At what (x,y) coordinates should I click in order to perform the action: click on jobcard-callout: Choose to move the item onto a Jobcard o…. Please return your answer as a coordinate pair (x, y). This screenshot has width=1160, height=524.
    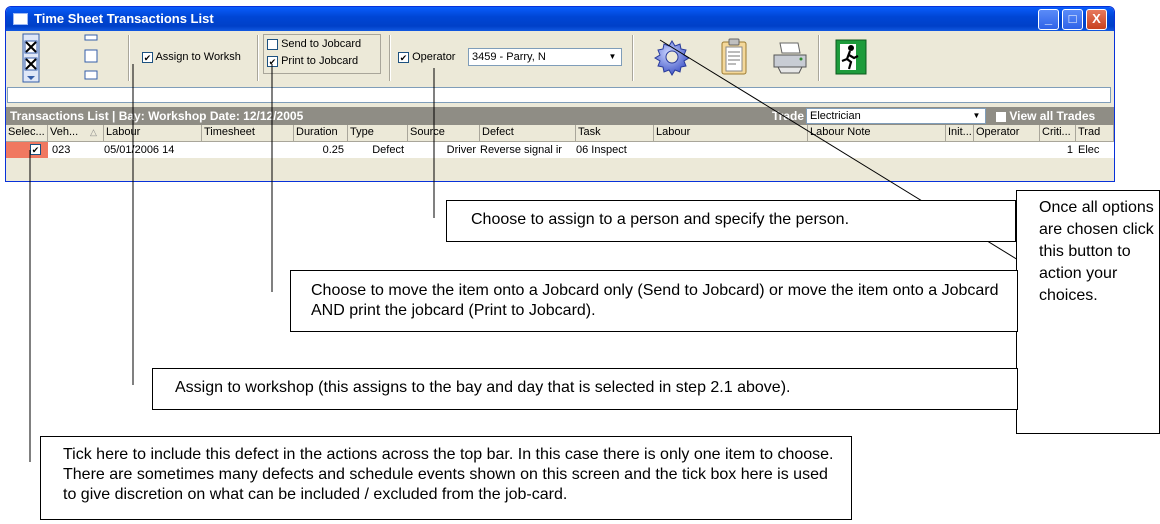
    Looking at the image, I should click on (654, 301).